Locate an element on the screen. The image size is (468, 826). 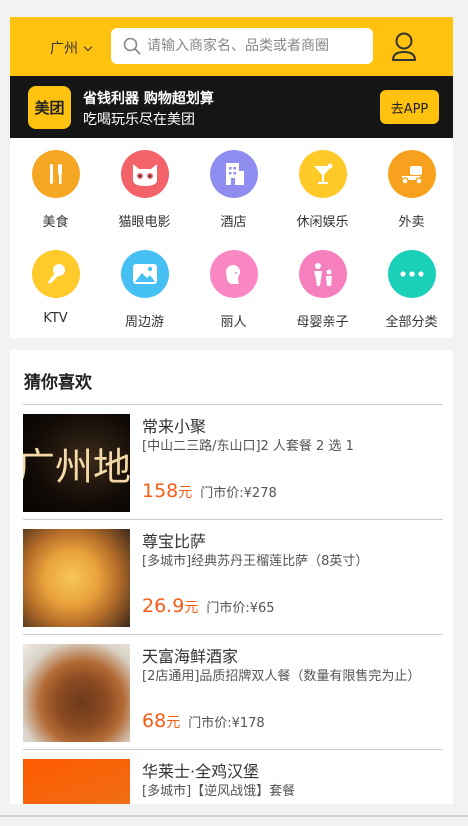
section-divider is located at coordinates (231, 344).